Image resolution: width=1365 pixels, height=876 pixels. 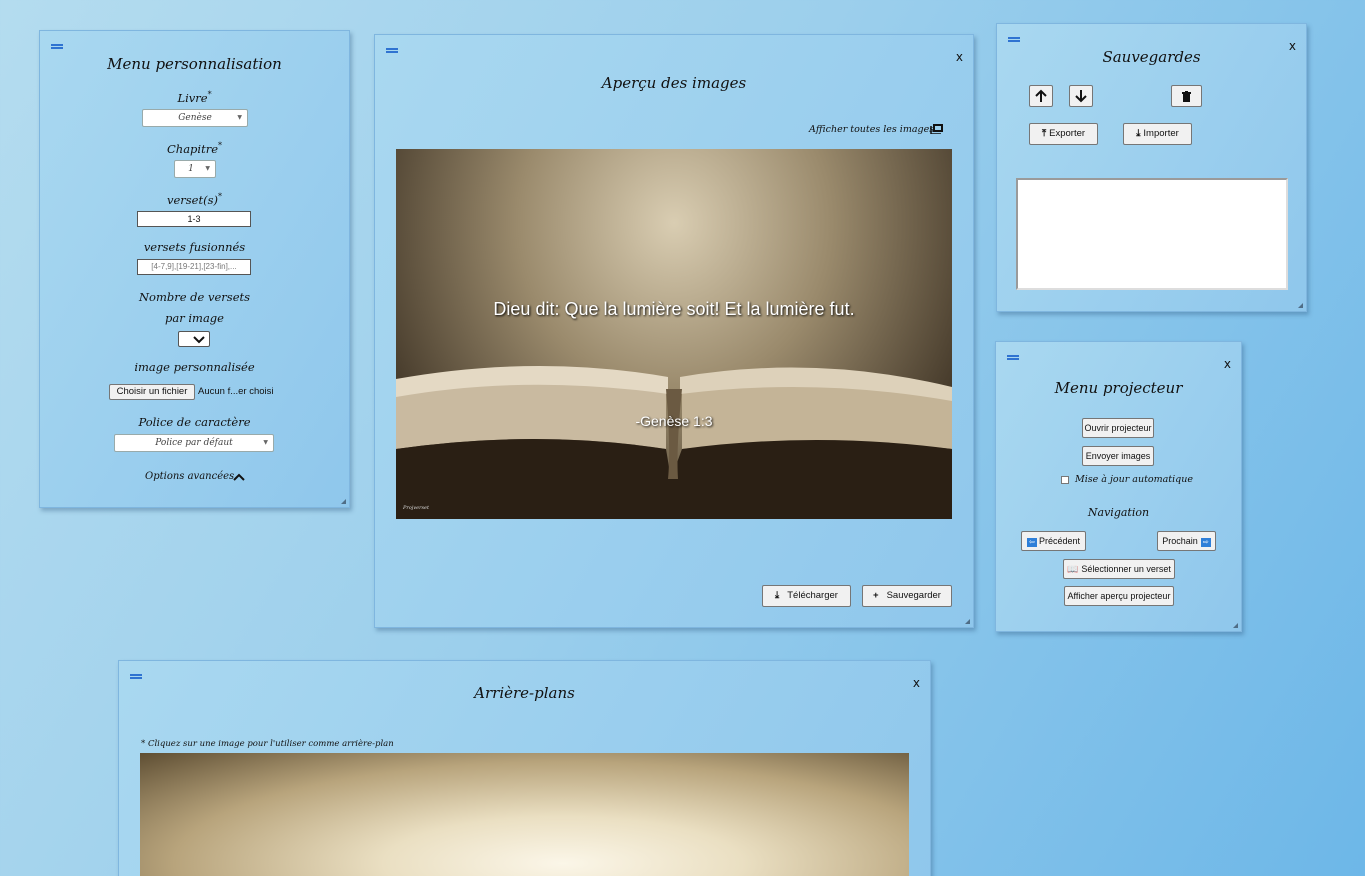 I want to click on arrow-down-icon, so click(x=1081, y=96).